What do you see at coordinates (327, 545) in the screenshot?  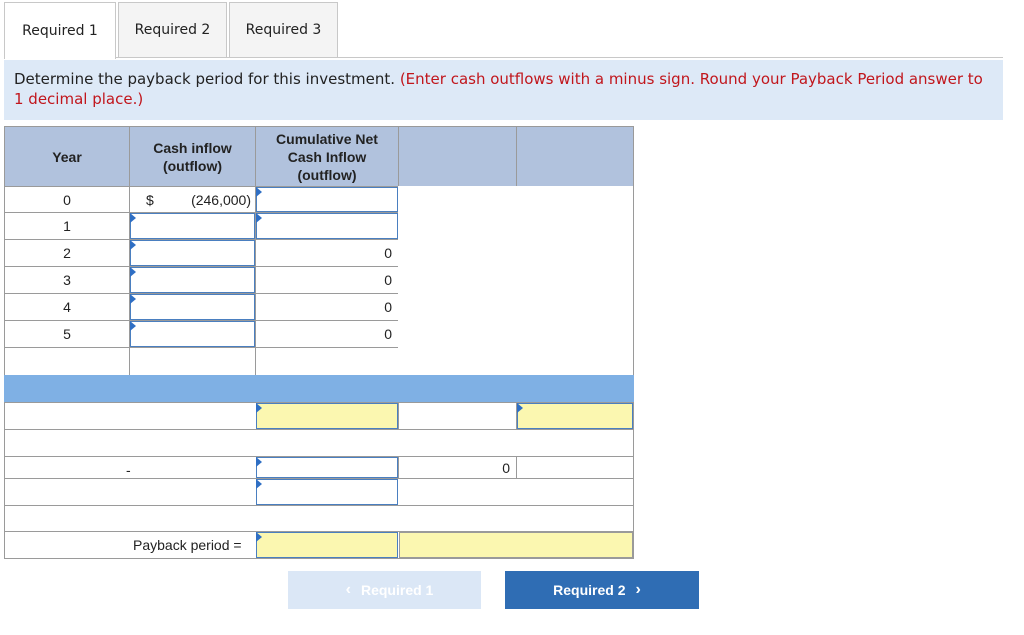 I see `payback-input` at bounding box center [327, 545].